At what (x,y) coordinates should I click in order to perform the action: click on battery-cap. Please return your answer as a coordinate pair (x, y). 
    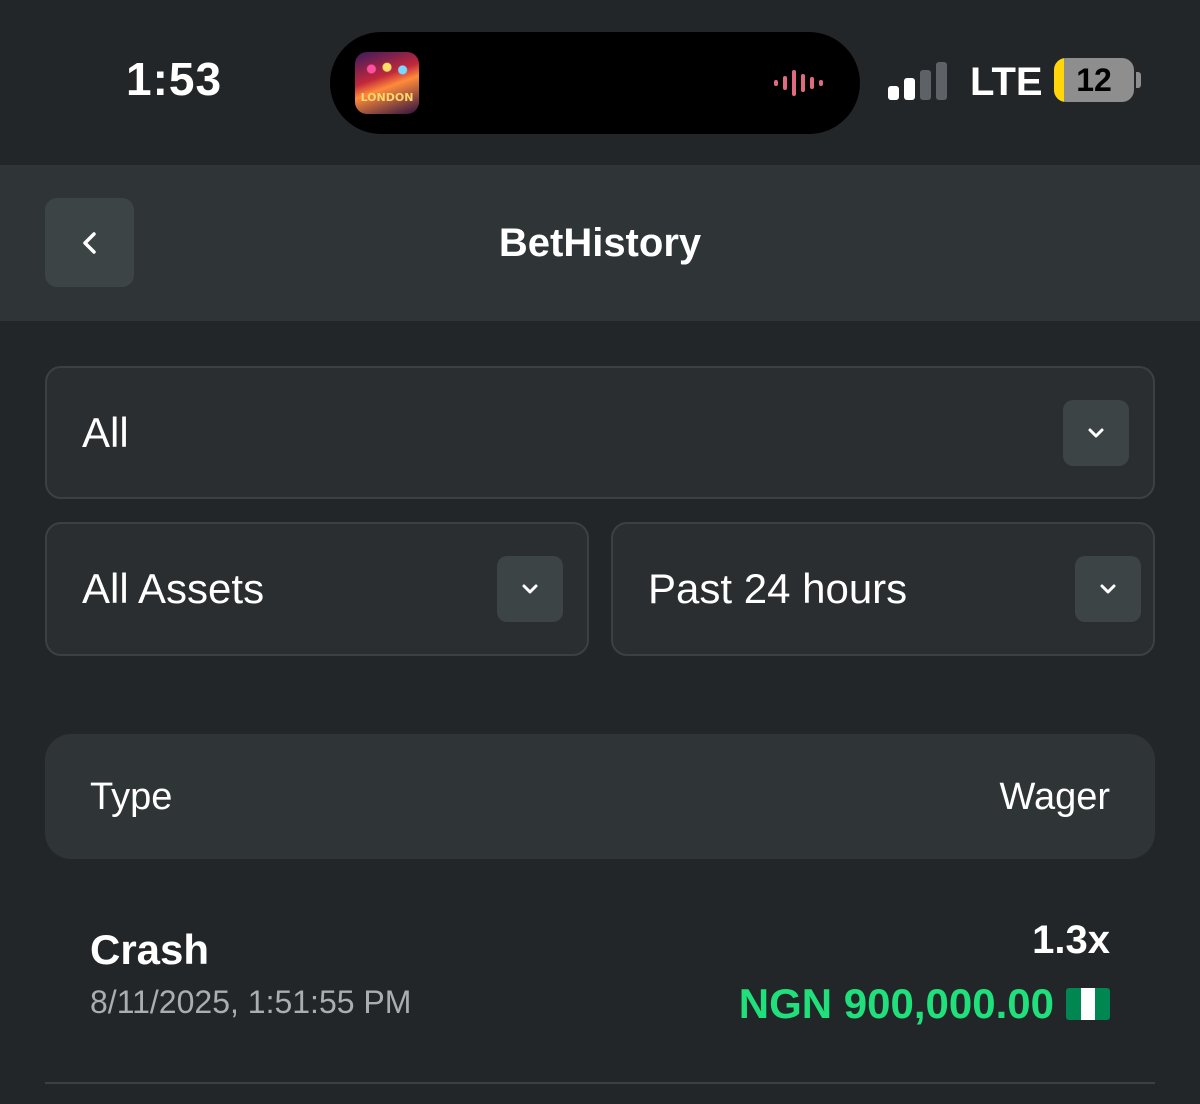
    Looking at the image, I should click on (1138, 80).